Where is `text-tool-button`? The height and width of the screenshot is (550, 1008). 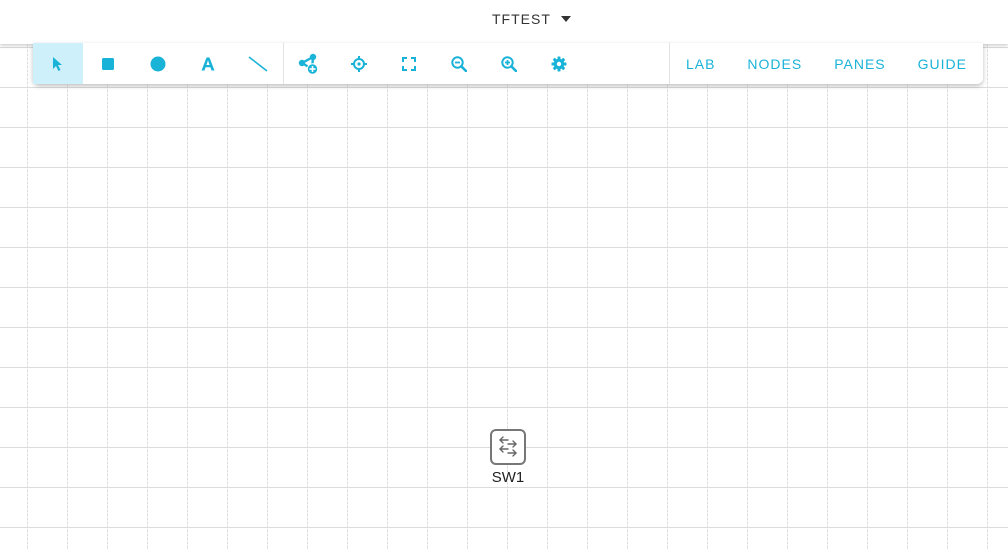 text-tool-button is located at coordinates (208, 63).